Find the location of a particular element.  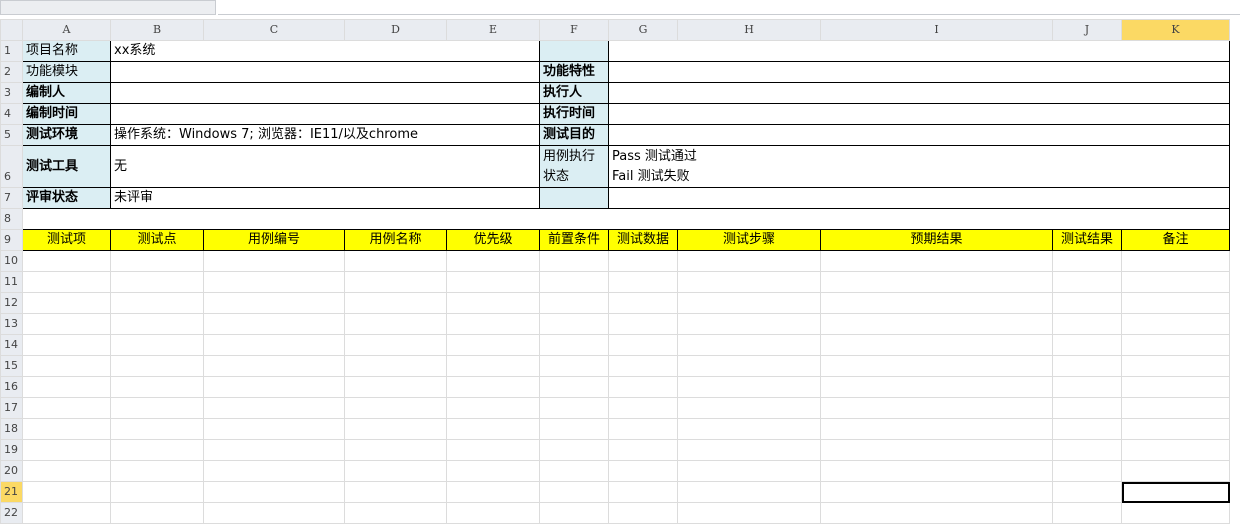

cell-a8 is located at coordinates (626, 219).